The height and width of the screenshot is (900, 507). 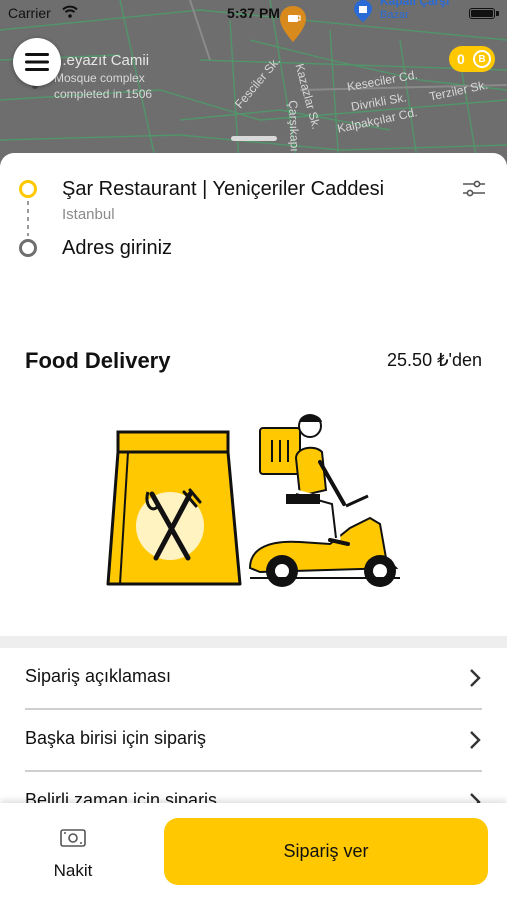 What do you see at coordinates (434, 360) in the screenshot?
I see `service-price: 25.50 ₺'den` at bounding box center [434, 360].